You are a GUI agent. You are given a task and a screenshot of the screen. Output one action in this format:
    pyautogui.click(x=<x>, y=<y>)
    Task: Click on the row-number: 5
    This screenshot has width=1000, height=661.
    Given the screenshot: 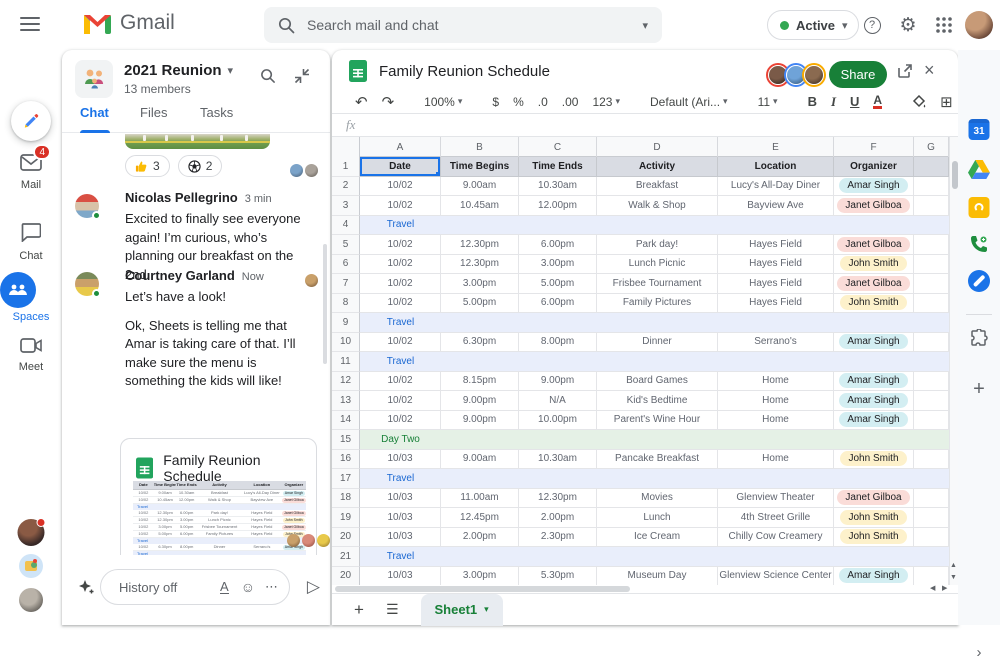 What is the action you would take?
    pyautogui.click(x=346, y=245)
    